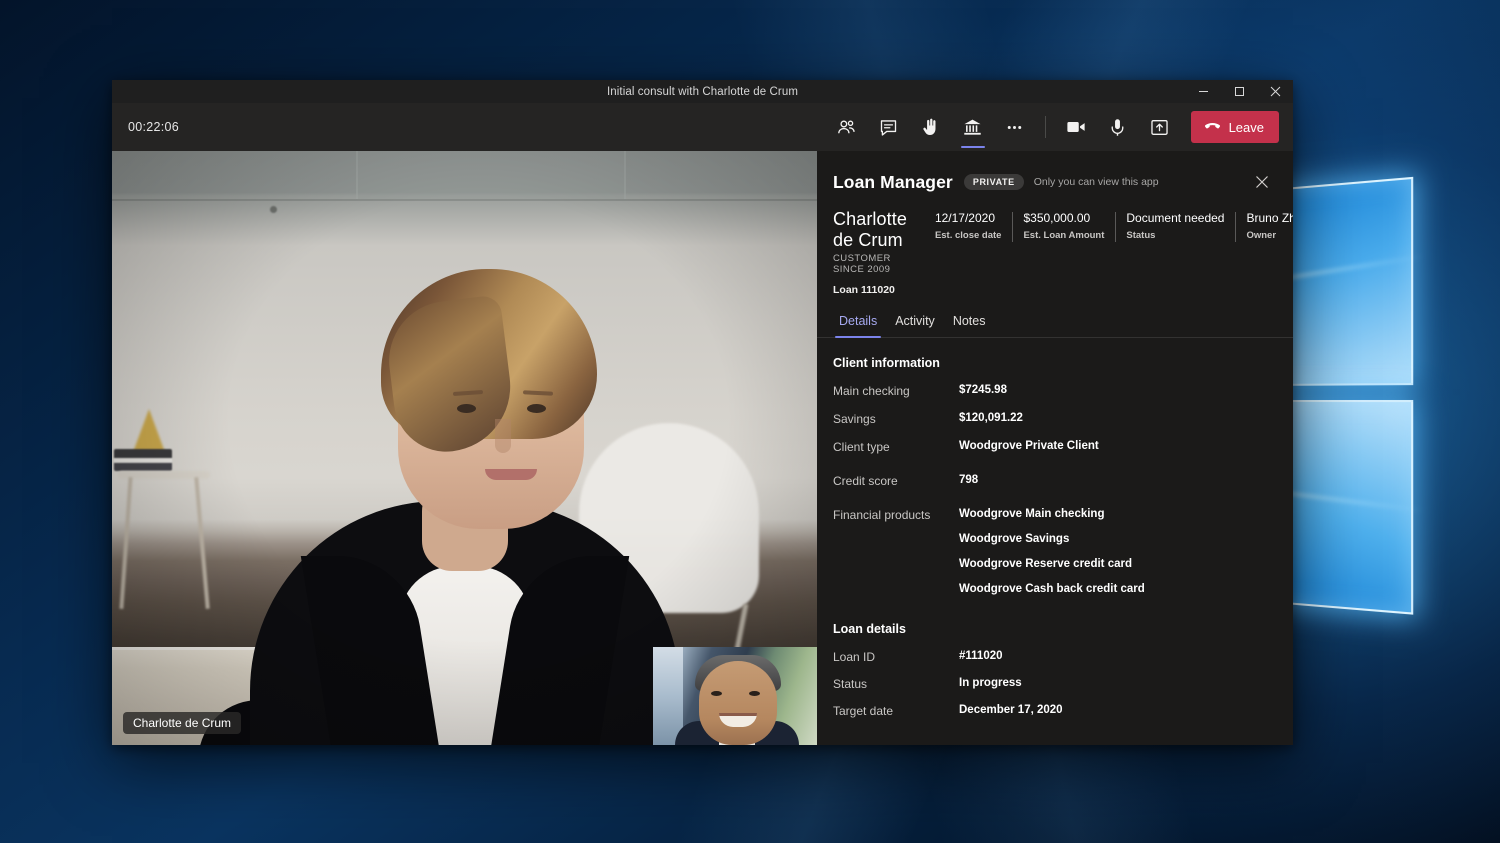  I want to click on row-label: Main checking, so click(871, 391).